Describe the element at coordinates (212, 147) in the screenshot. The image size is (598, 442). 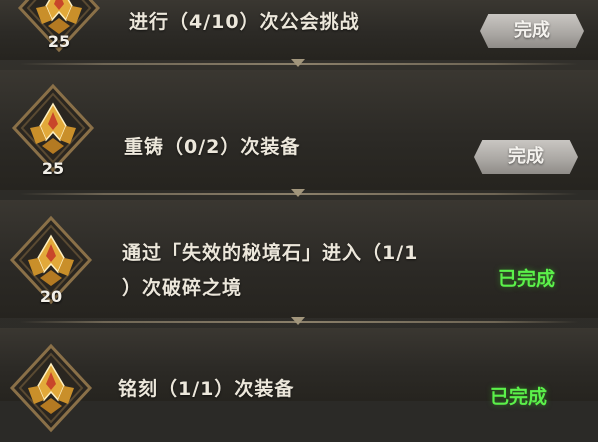
I see `task-description: 重铸（0/2）次装备` at that location.